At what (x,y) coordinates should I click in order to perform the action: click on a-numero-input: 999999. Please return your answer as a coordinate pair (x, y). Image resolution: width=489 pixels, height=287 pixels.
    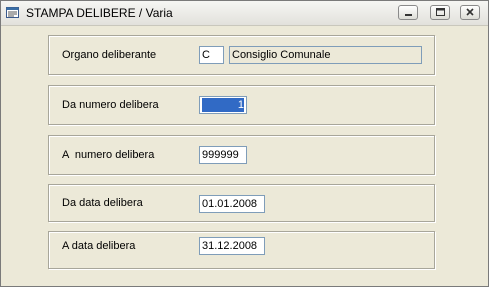
    Looking at the image, I should click on (223, 155).